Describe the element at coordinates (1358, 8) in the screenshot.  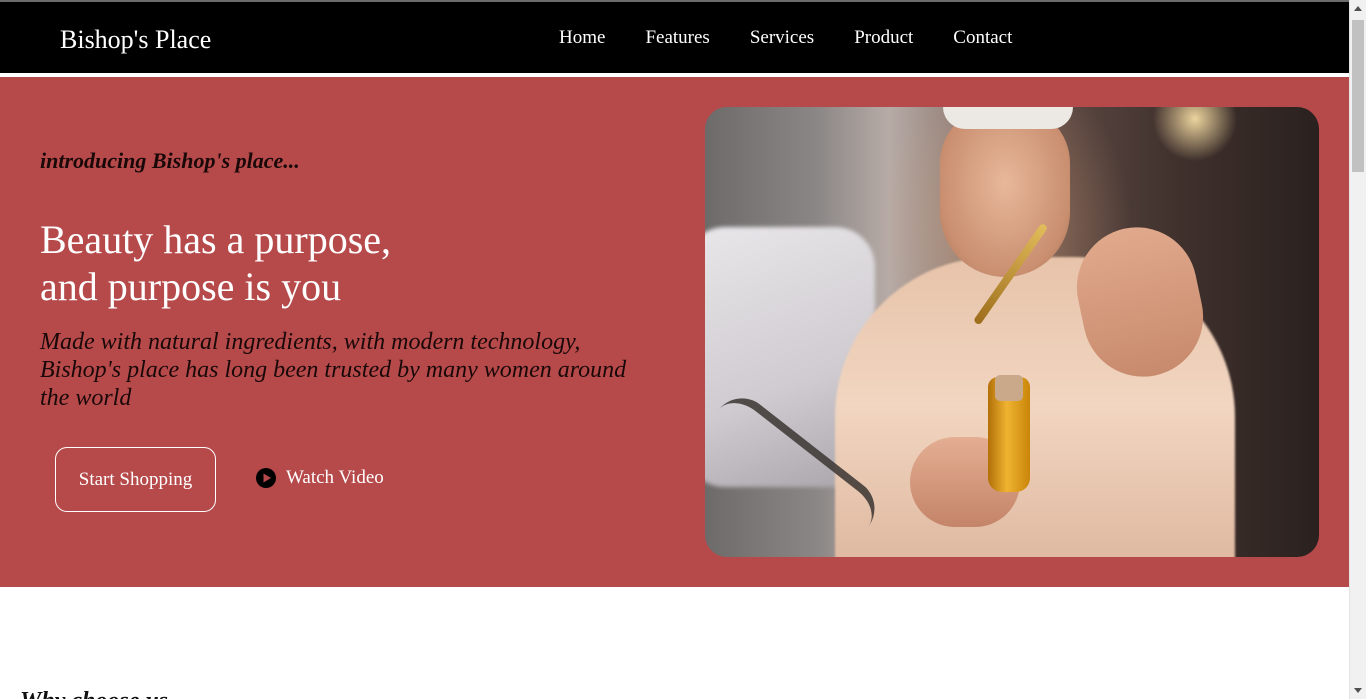
I see `scroll-up-arrow-icon` at that location.